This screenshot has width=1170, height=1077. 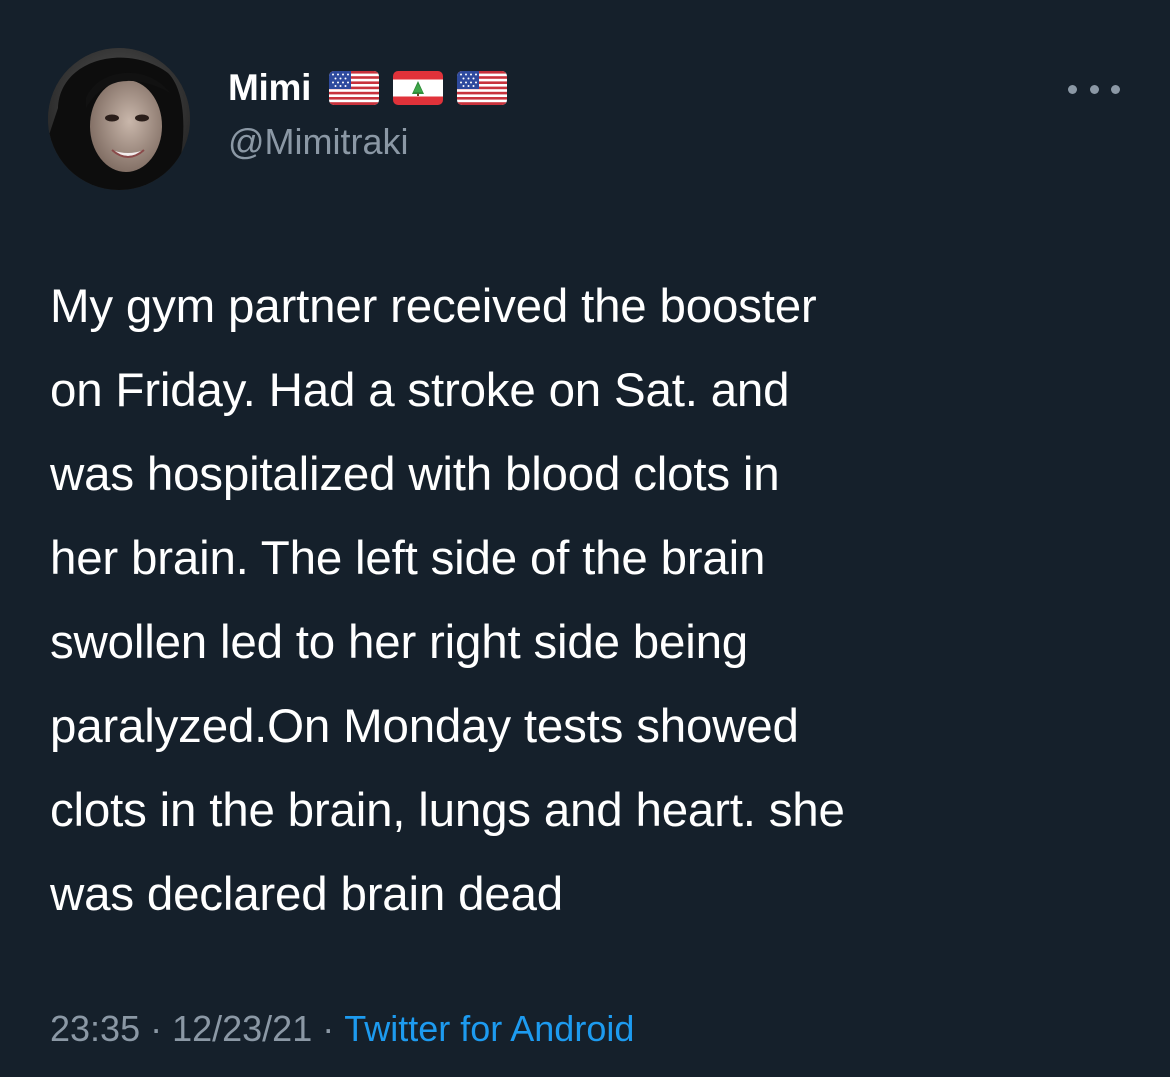 What do you see at coordinates (242, 1029) in the screenshot?
I see `tweet-date: 12/23/21` at bounding box center [242, 1029].